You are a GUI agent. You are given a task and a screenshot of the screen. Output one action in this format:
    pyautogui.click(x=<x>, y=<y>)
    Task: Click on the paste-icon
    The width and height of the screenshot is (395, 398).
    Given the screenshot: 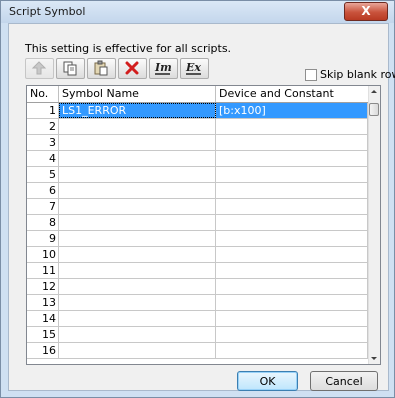 What is the action you would take?
    pyautogui.click(x=101, y=68)
    